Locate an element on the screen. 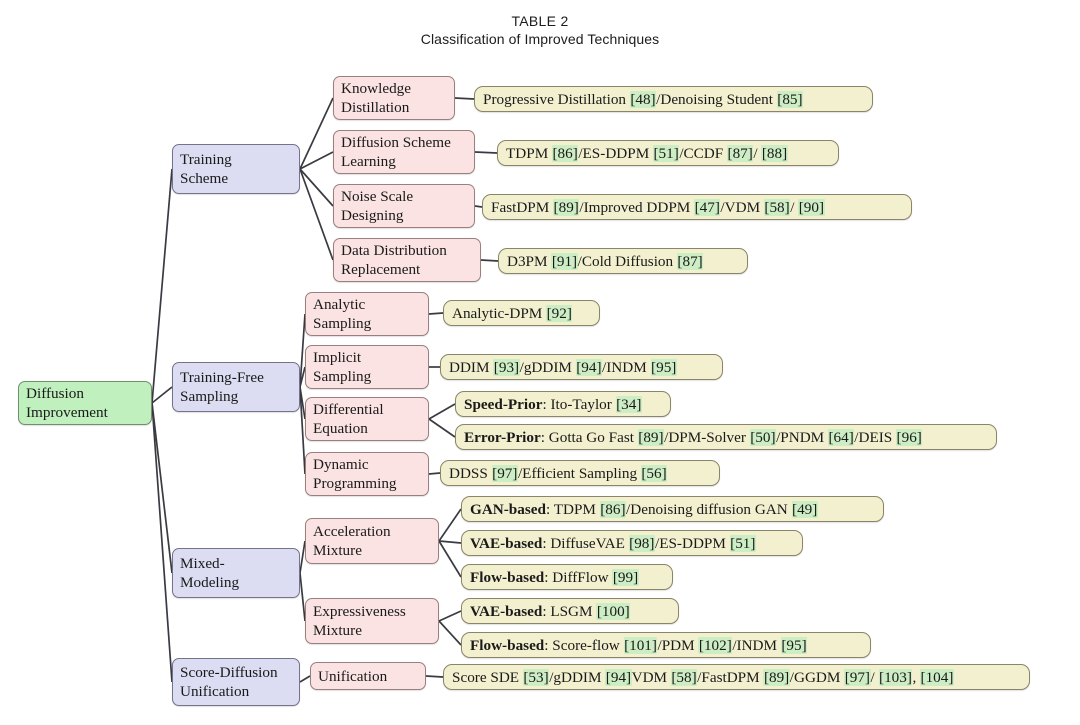  leaf-text: /GGDM is located at coordinates (817, 677).